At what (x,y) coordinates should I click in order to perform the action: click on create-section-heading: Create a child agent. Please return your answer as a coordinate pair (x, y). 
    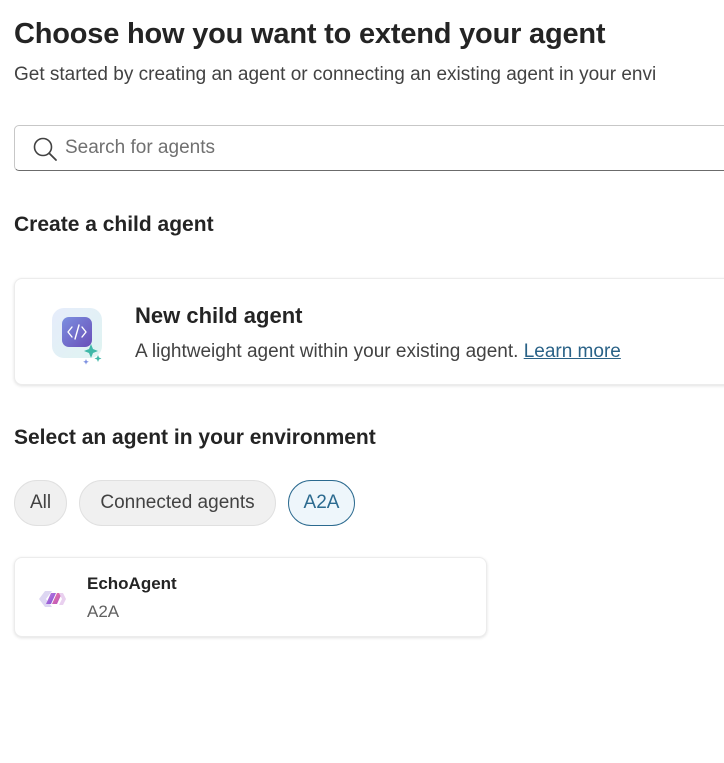
    Looking at the image, I should click on (114, 224).